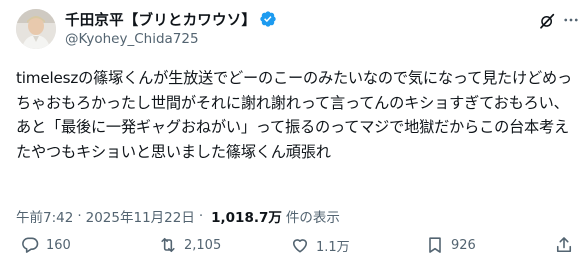 The height and width of the screenshot is (264, 587). Describe the element at coordinates (300, 246) in the screenshot. I see `heart-icon` at that location.